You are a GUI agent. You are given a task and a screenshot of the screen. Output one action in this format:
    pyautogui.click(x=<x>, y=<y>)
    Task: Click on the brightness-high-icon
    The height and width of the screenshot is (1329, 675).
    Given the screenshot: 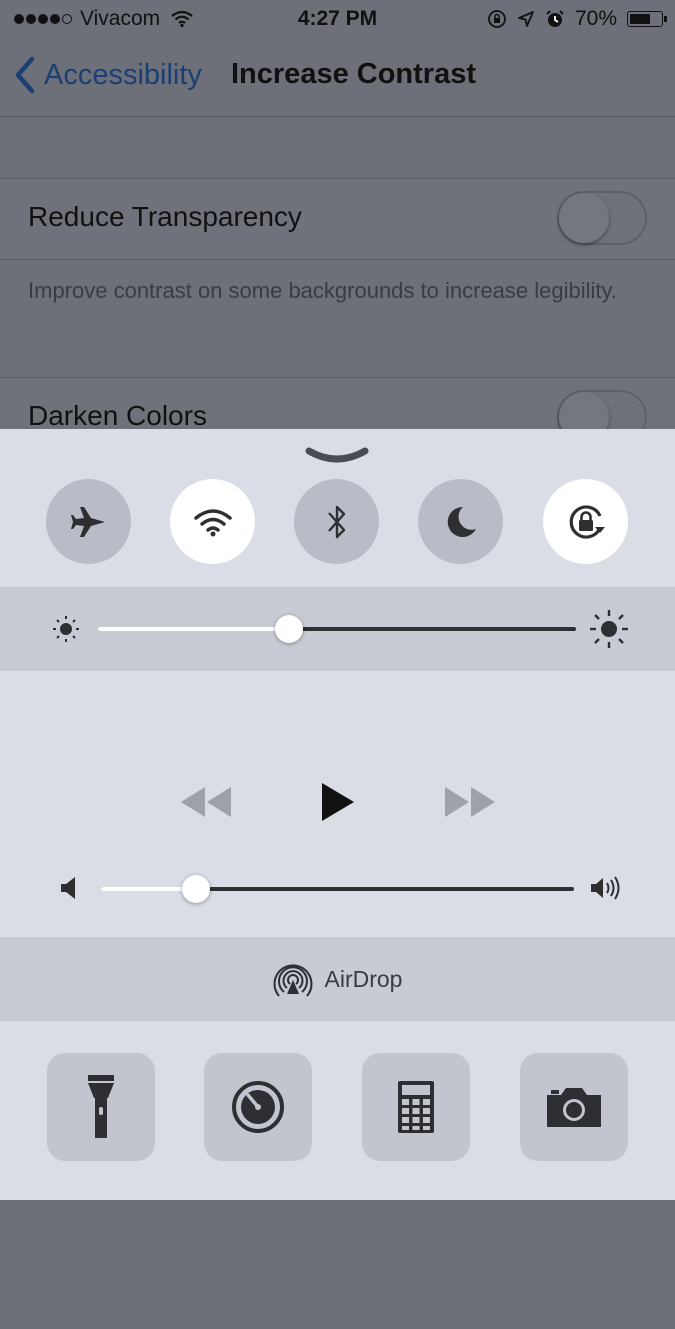 What is the action you would take?
    pyautogui.click(x=609, y=629)
    